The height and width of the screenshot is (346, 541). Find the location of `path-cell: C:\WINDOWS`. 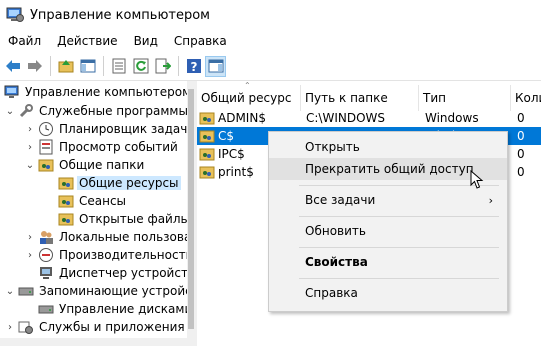

path-cell: C:\WINDOWS is located at coordinates (346, 118).